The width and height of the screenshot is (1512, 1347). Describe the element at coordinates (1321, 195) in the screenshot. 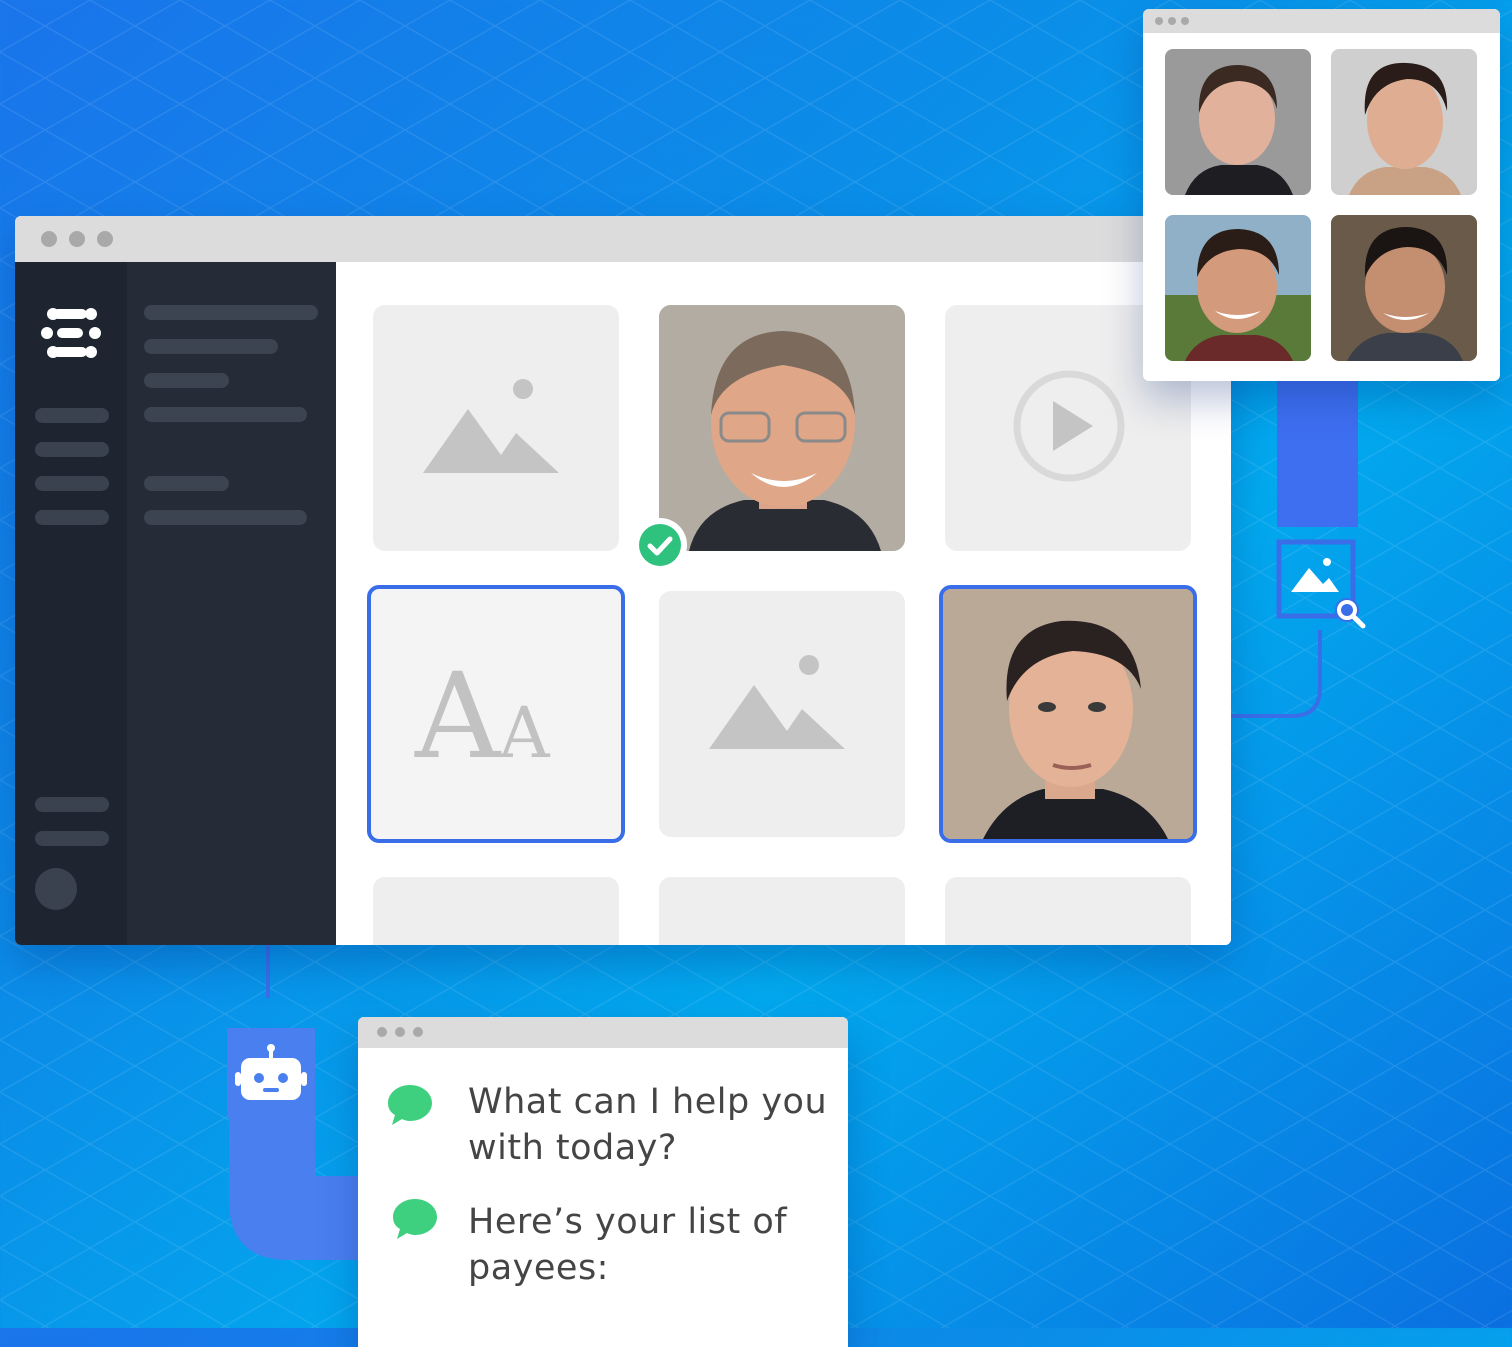

I see `photo-results-window` at that location.